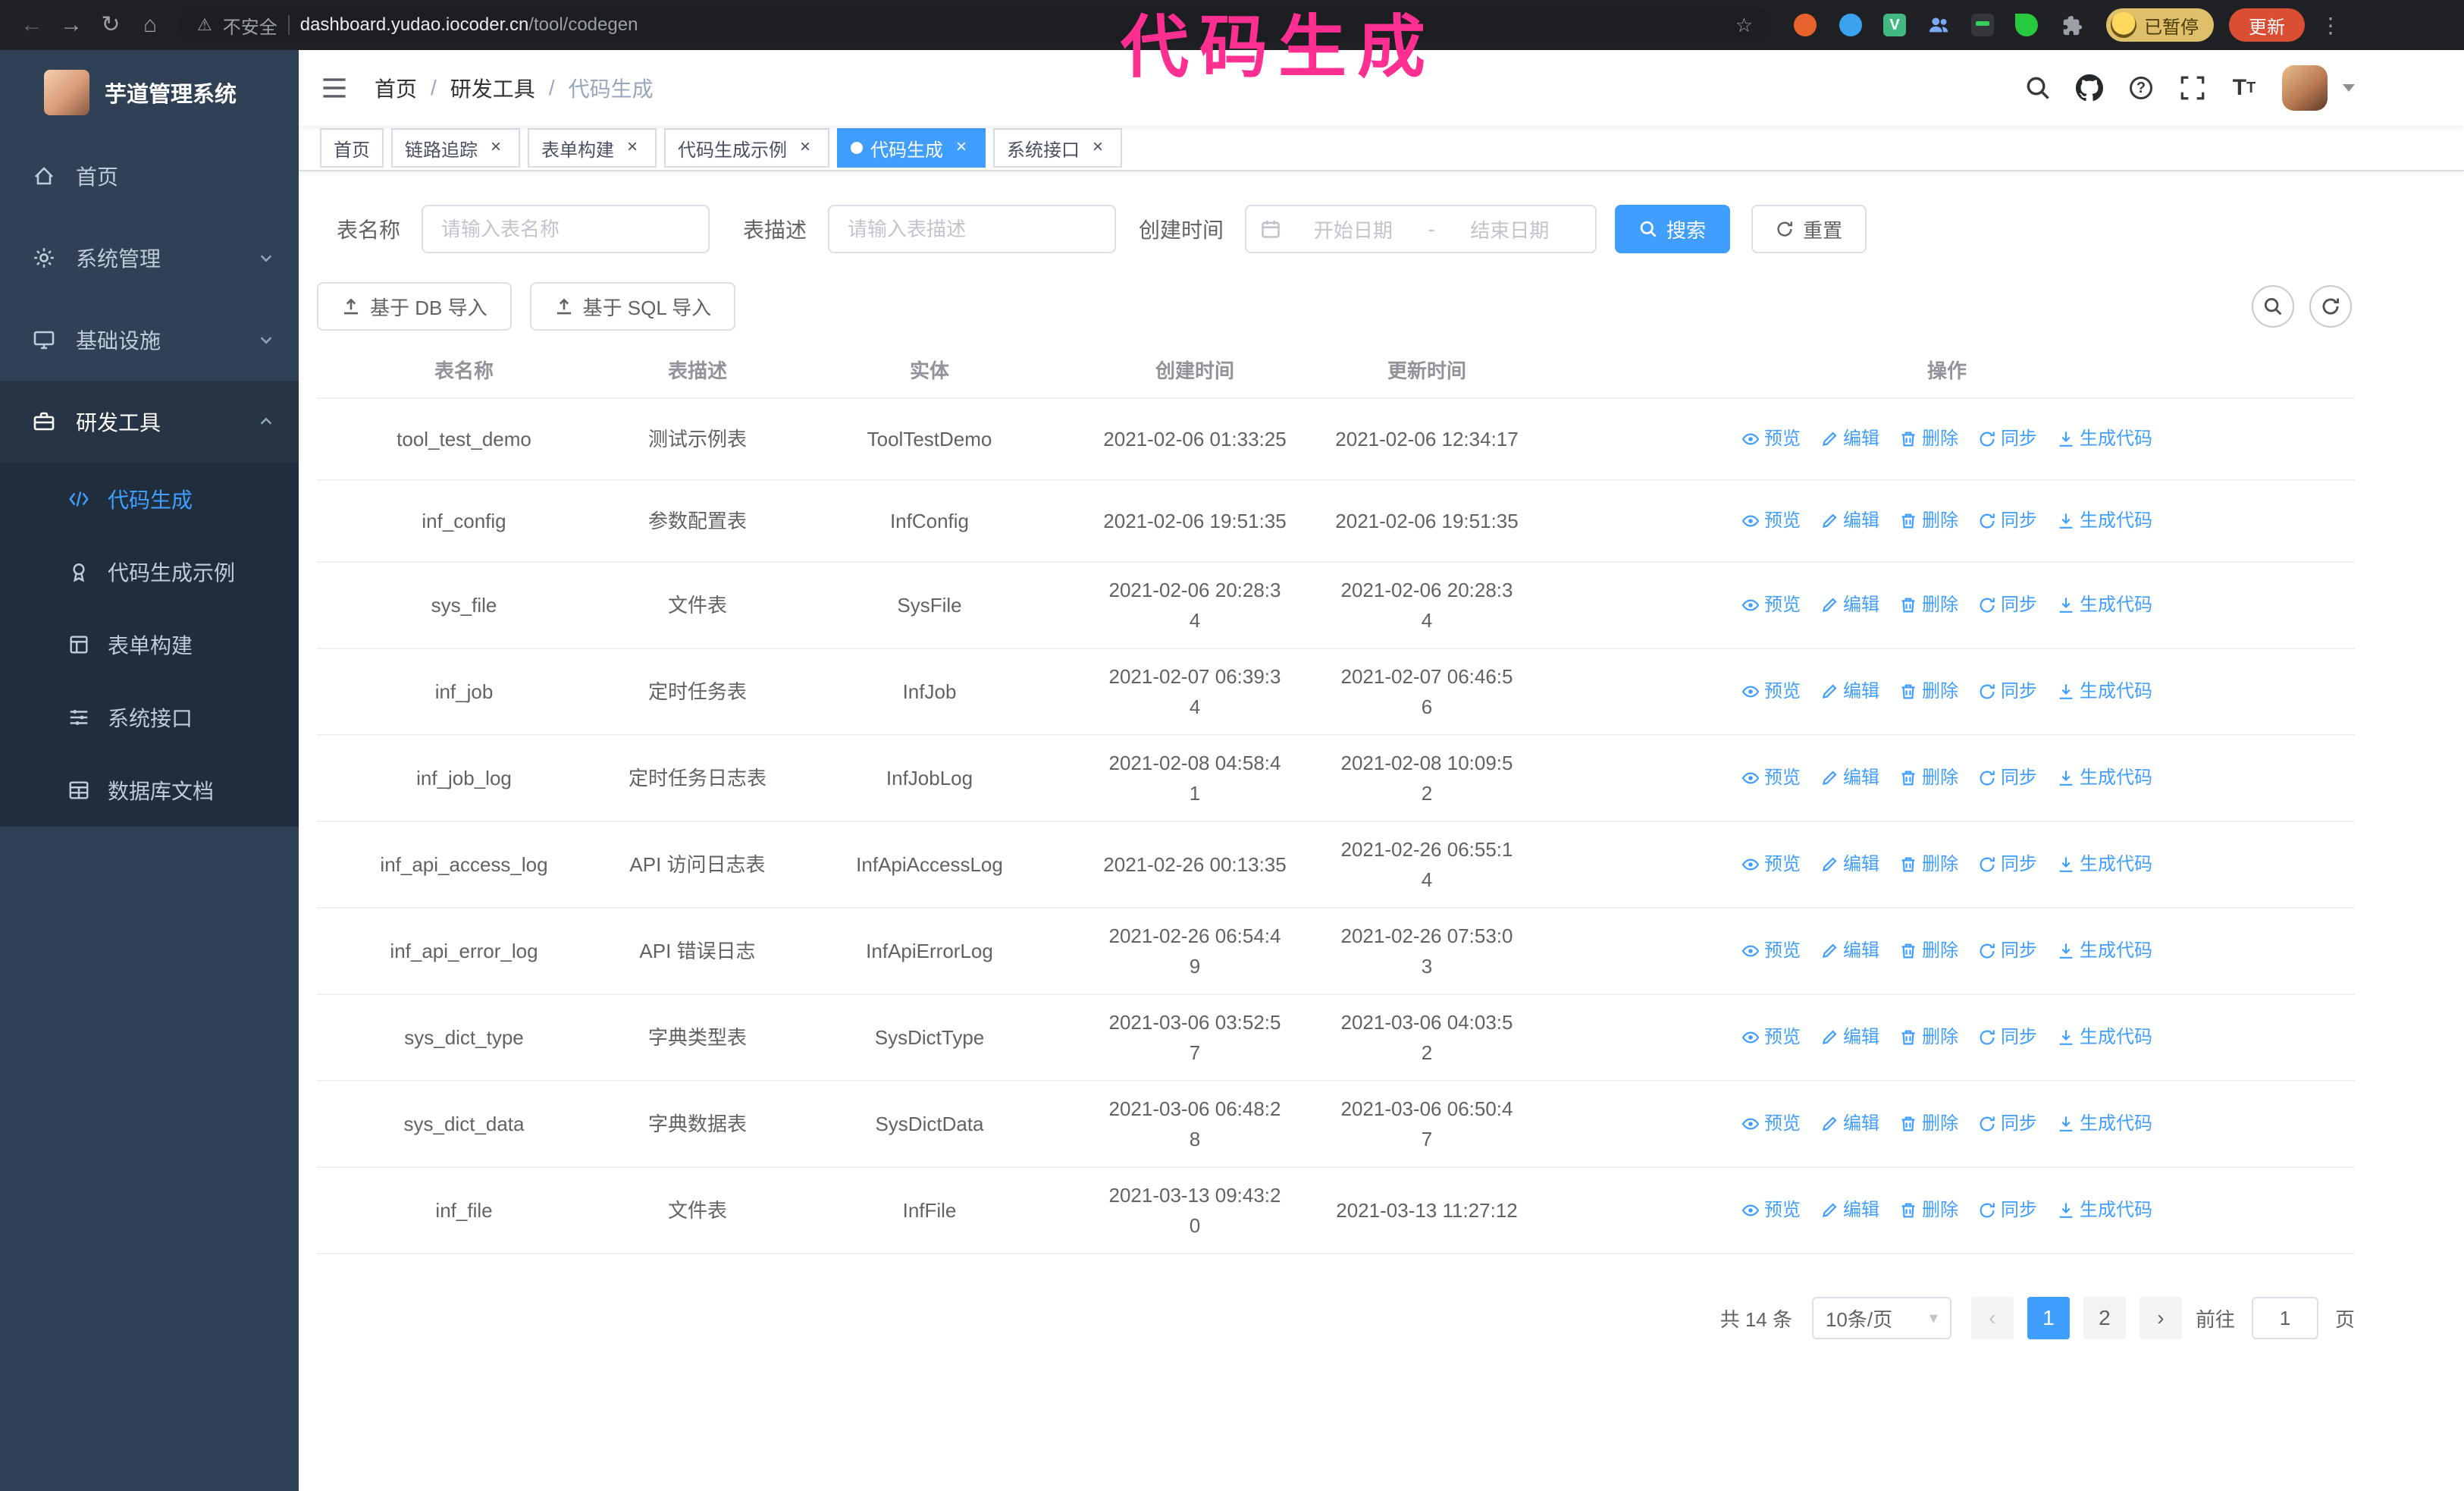 The height and width of the screenshot is (1491, 2464). I want to click on forward-icon: →, so click(72, 25).